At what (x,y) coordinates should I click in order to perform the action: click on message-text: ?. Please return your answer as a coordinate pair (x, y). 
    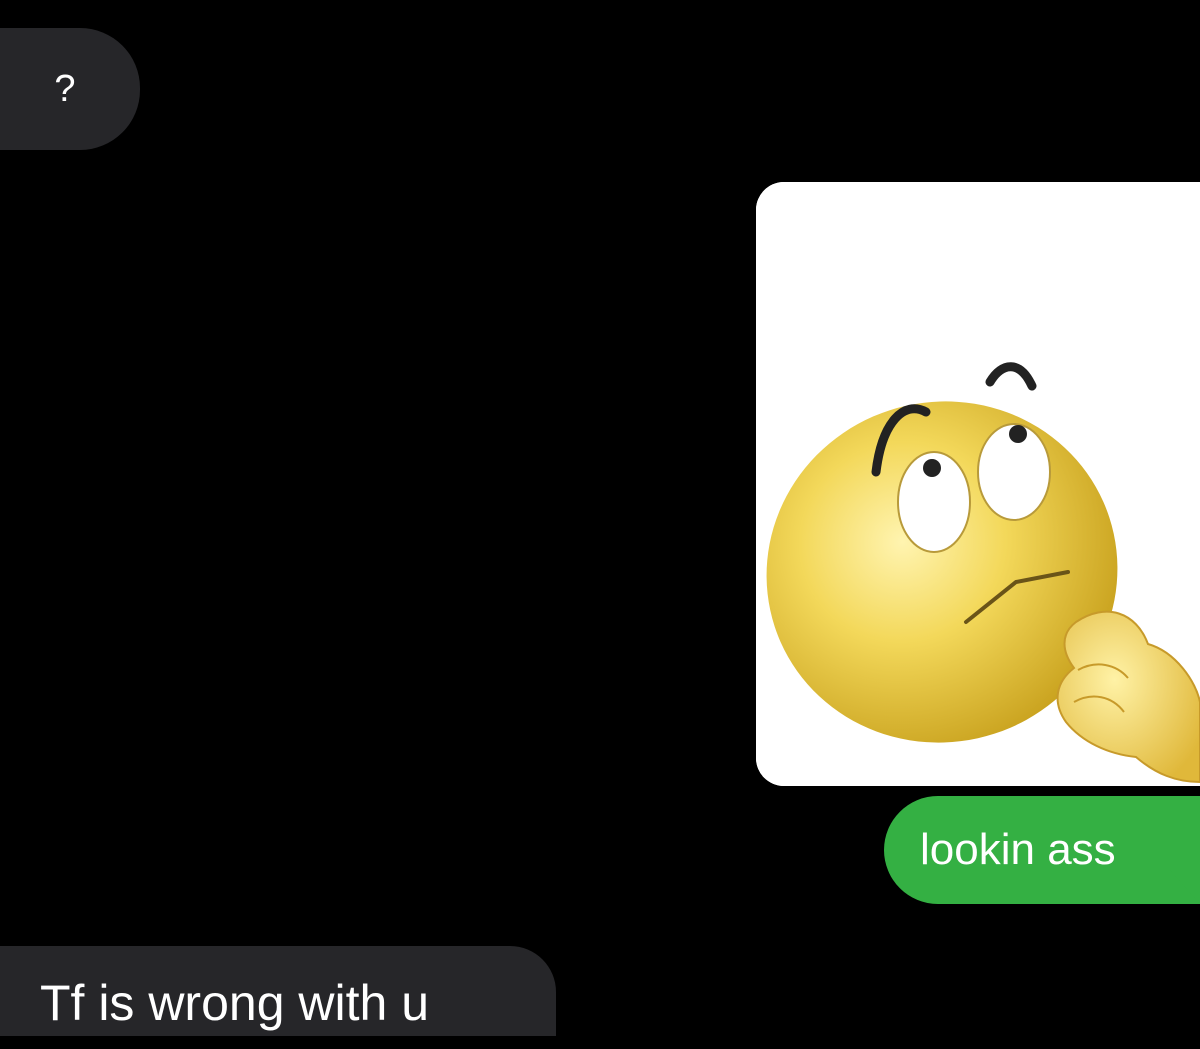
    Looking at the image, I should click on (65, 88).